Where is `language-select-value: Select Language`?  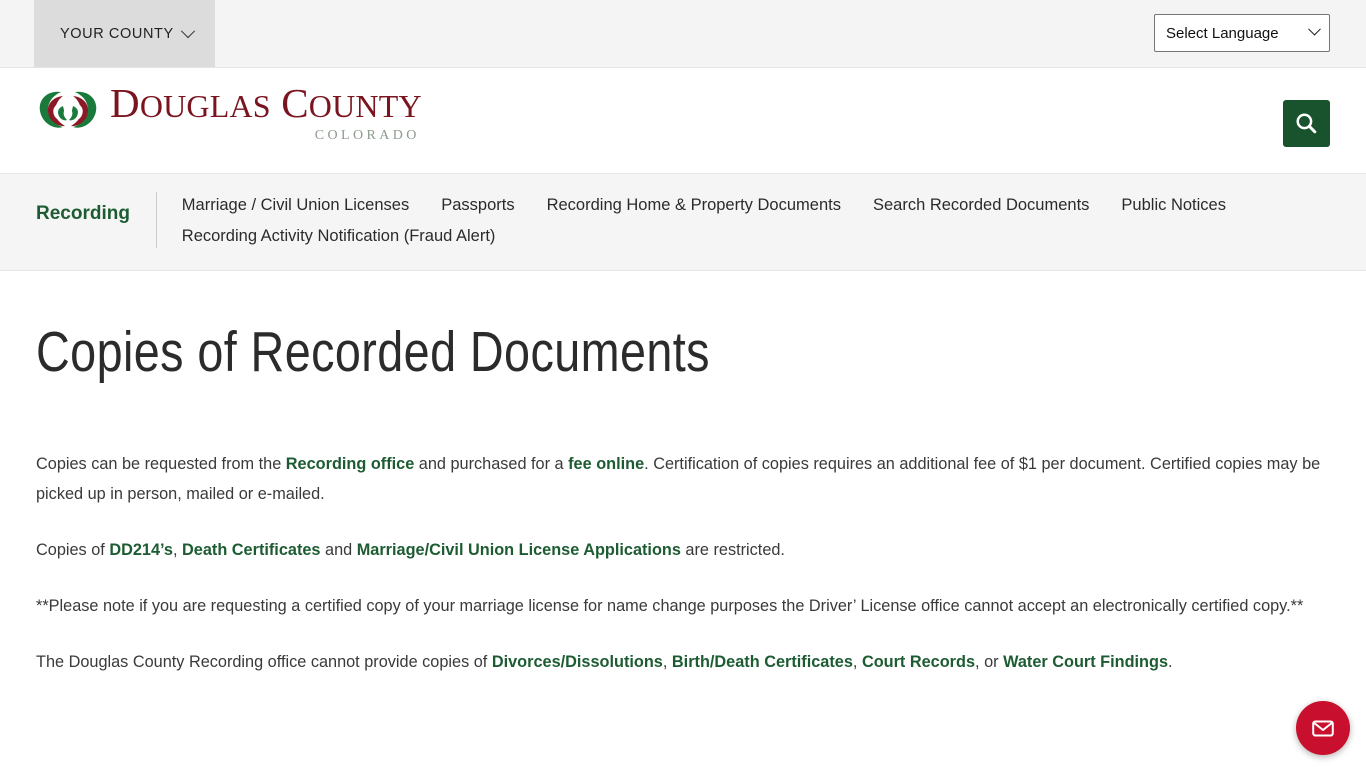
language-select-value: Select Language is located at coordinates (1222, 33).